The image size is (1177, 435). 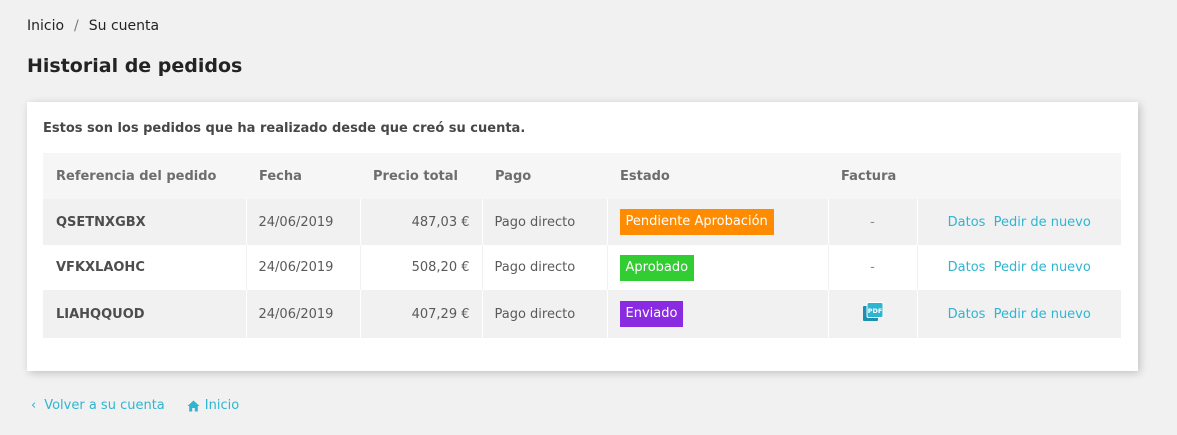 I want to click on status-badge: Enviado, so click(x=651, y=314).